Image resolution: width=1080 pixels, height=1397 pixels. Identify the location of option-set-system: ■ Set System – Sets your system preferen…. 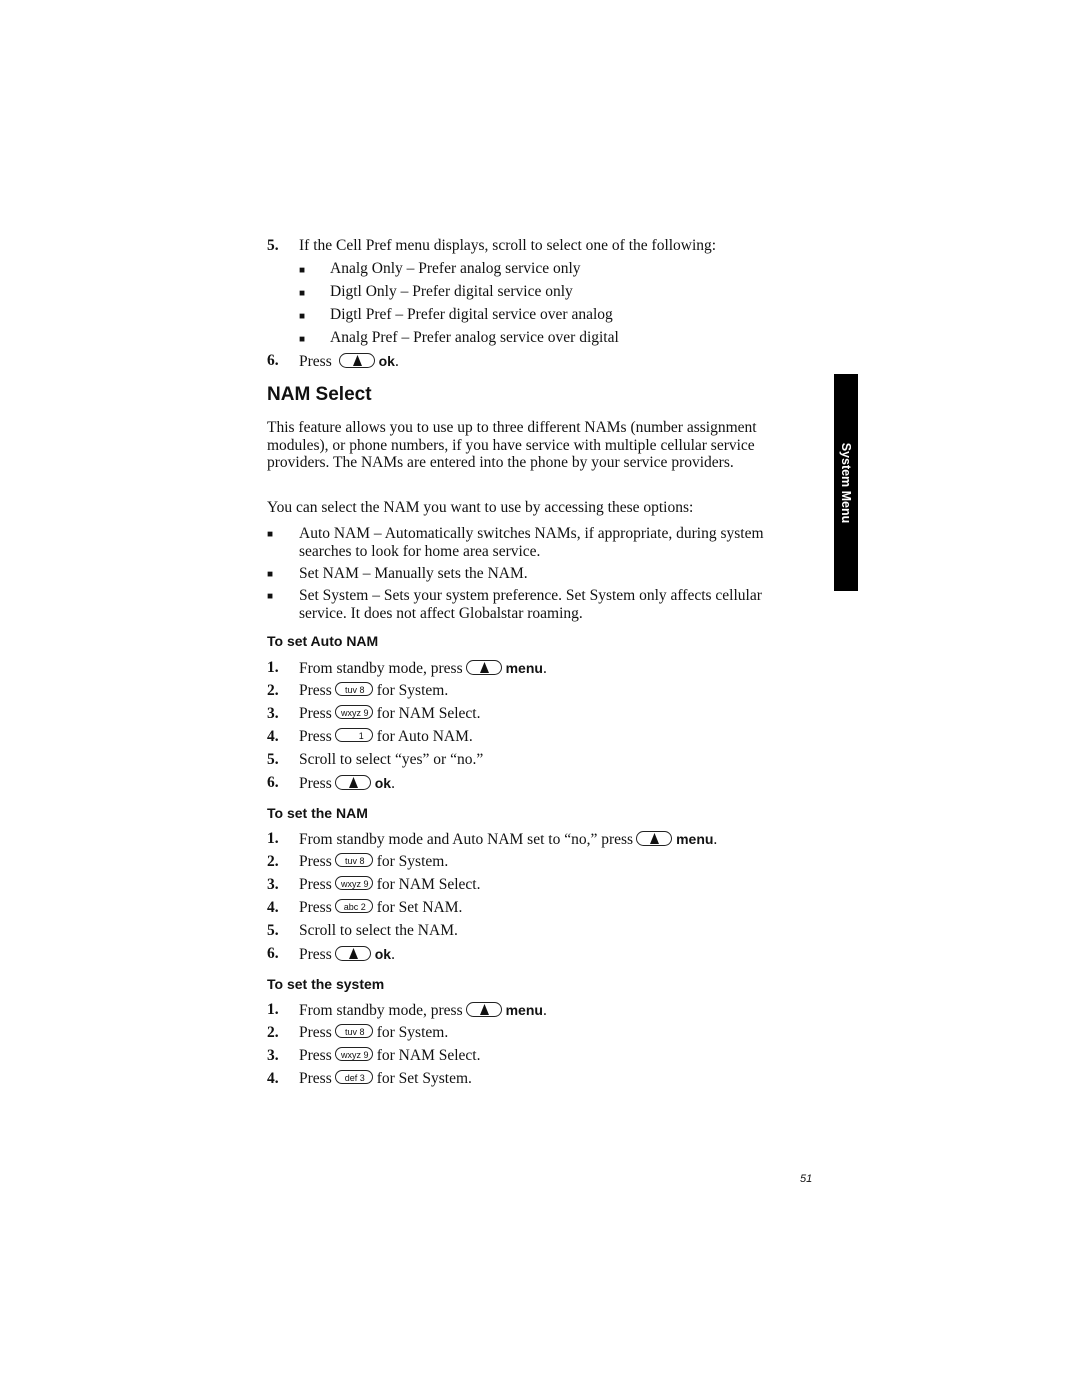
(514, 604).